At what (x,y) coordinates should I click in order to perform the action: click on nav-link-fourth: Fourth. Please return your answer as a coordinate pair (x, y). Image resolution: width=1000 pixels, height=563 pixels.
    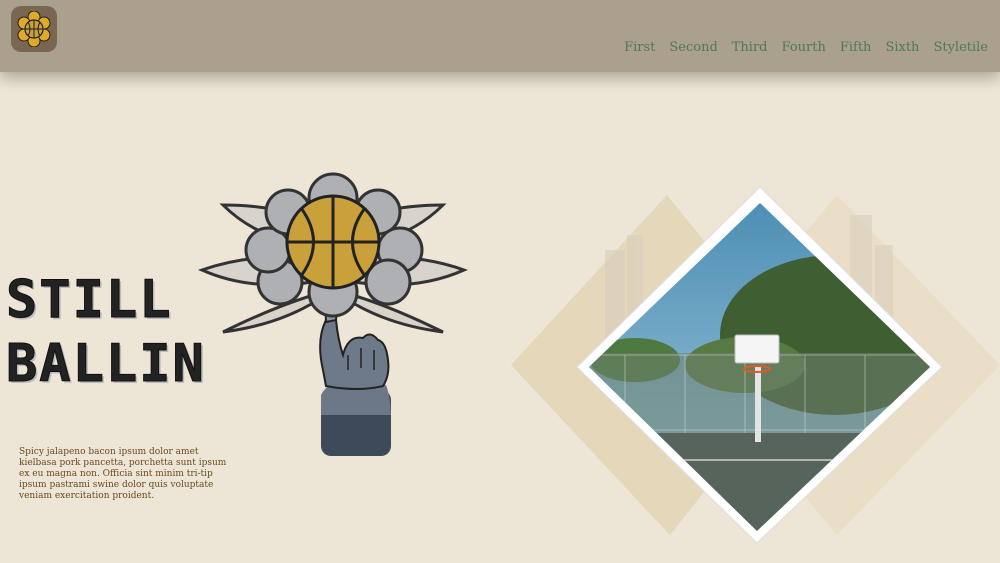
    Looking at the image, I should click on (804, 47).